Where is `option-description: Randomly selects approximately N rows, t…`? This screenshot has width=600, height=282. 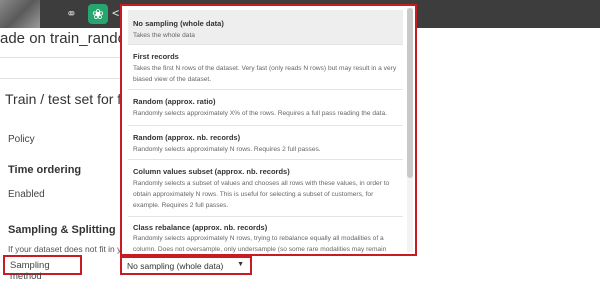 option-description: Randomly selects approximately N rows, t… is located at coordinates (260, 244).